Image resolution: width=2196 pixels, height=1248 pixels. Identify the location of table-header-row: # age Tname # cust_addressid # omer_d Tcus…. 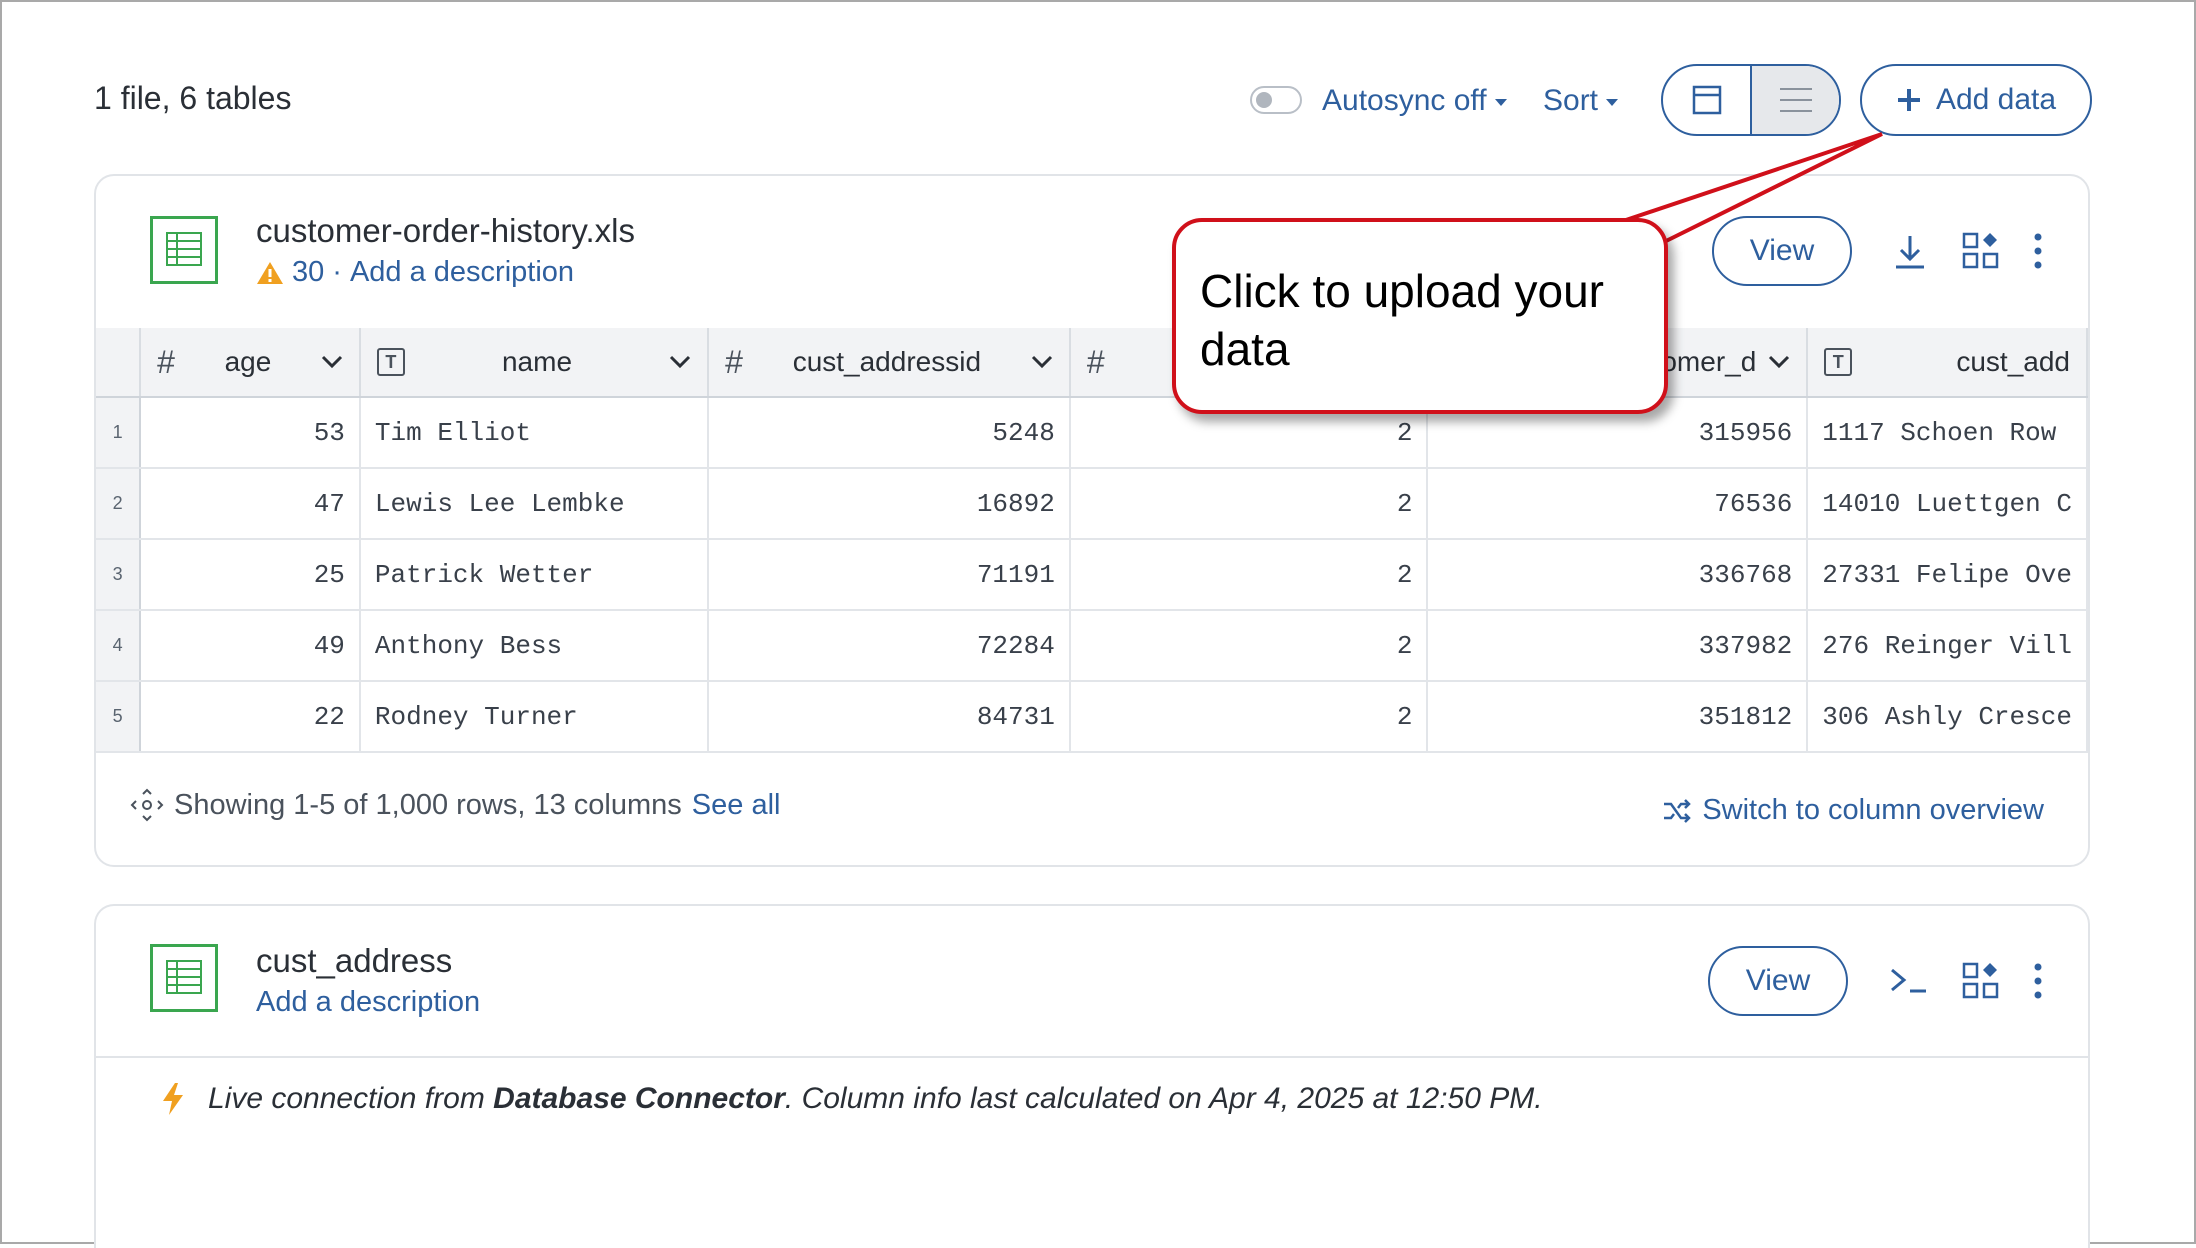
(1092, 363).